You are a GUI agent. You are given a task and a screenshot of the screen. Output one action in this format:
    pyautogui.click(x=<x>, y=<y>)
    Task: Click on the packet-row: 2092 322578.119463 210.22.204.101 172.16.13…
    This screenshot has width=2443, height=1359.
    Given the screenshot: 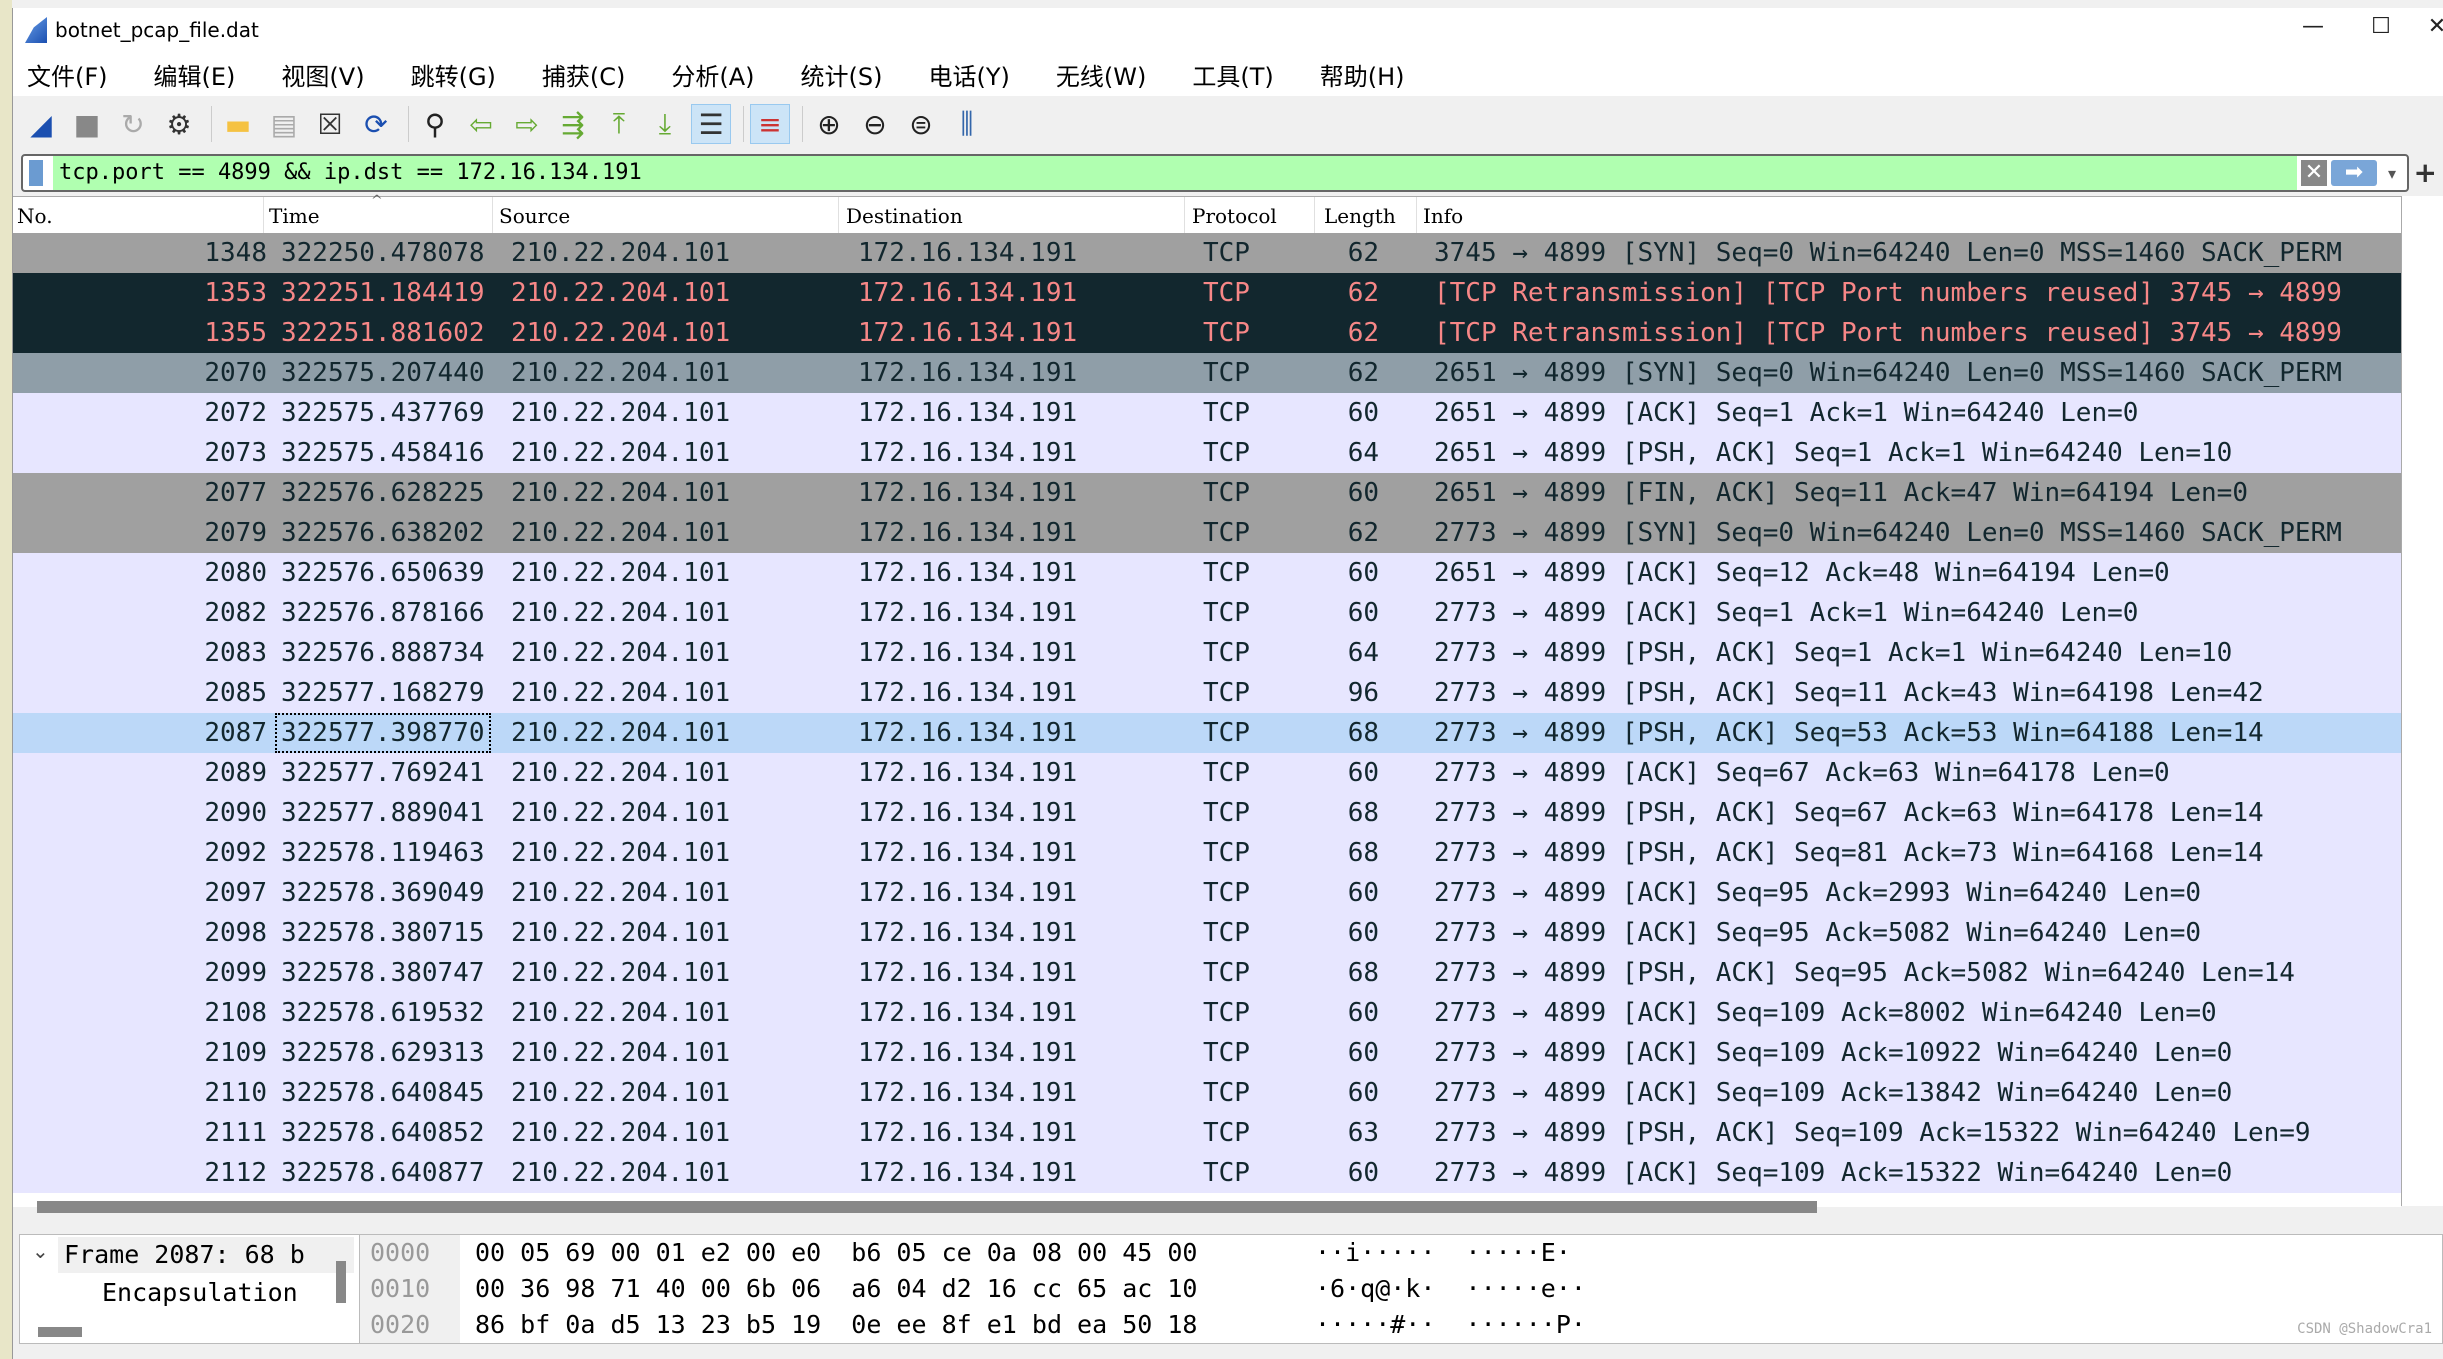 What is the action you would take?
    pyautogui.click(x=1207, y=853)
    